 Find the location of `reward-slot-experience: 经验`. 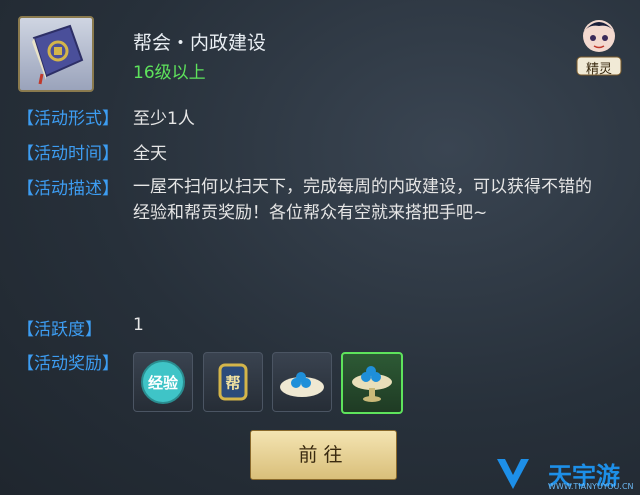

reward-slot-experience: 经验 is located at coordinates (163, 382).